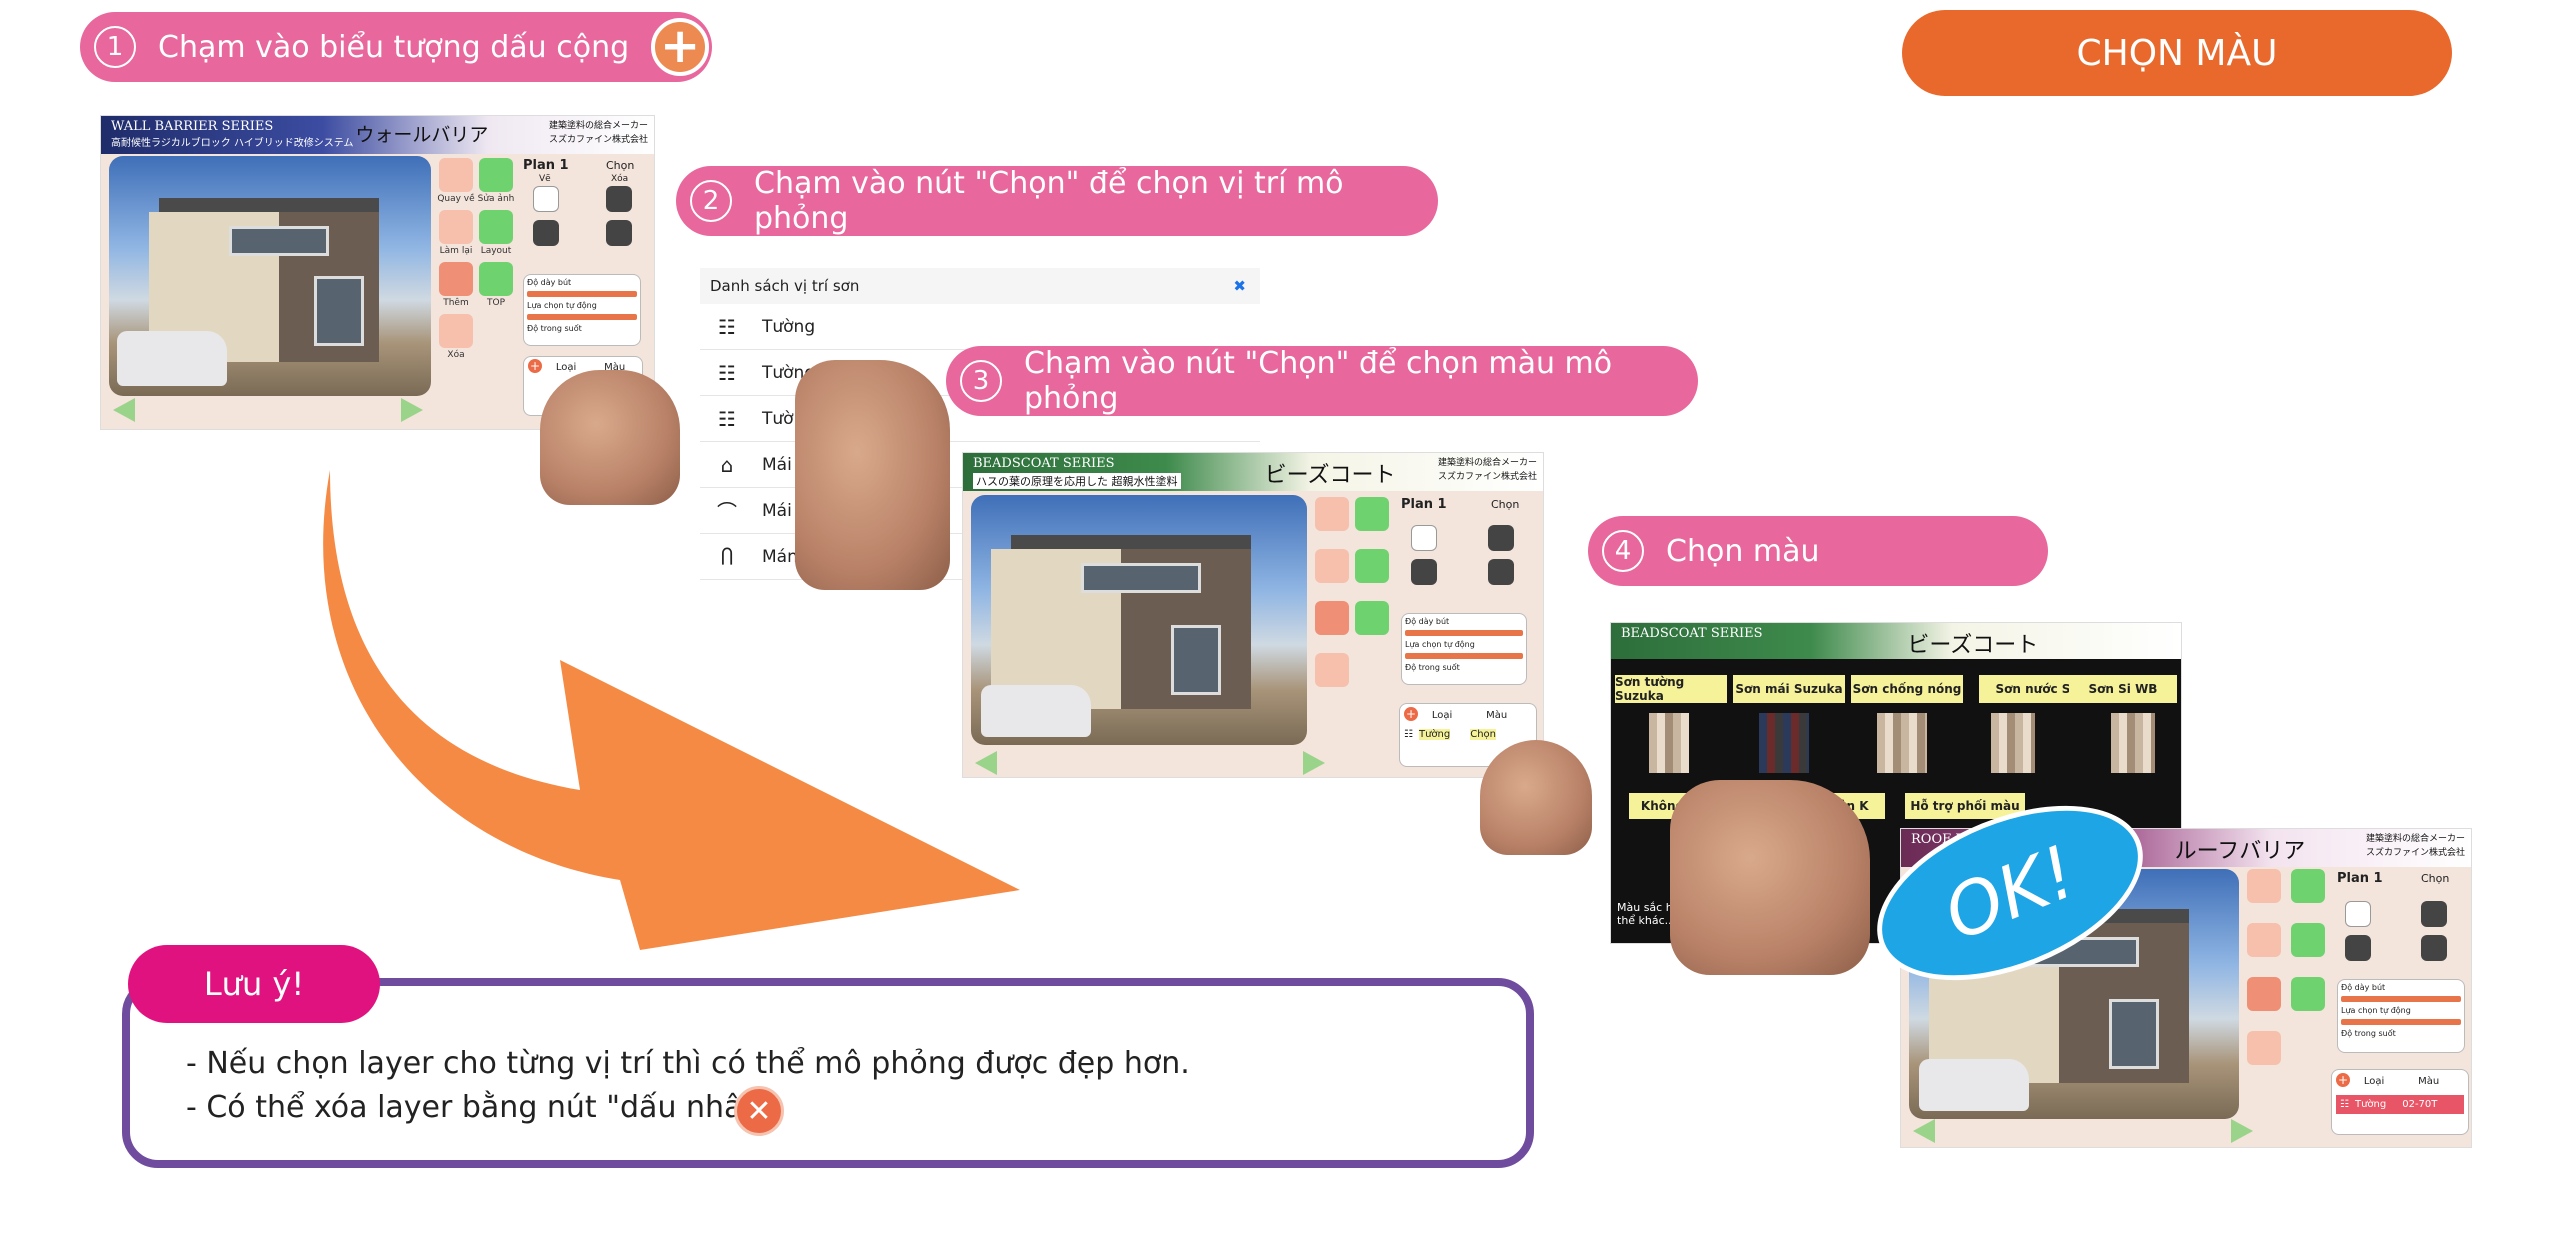 This screenshot has height=1242, width=2551. I want to click on step-4-banner: 4 Chọn màu, so click(1818, 551).